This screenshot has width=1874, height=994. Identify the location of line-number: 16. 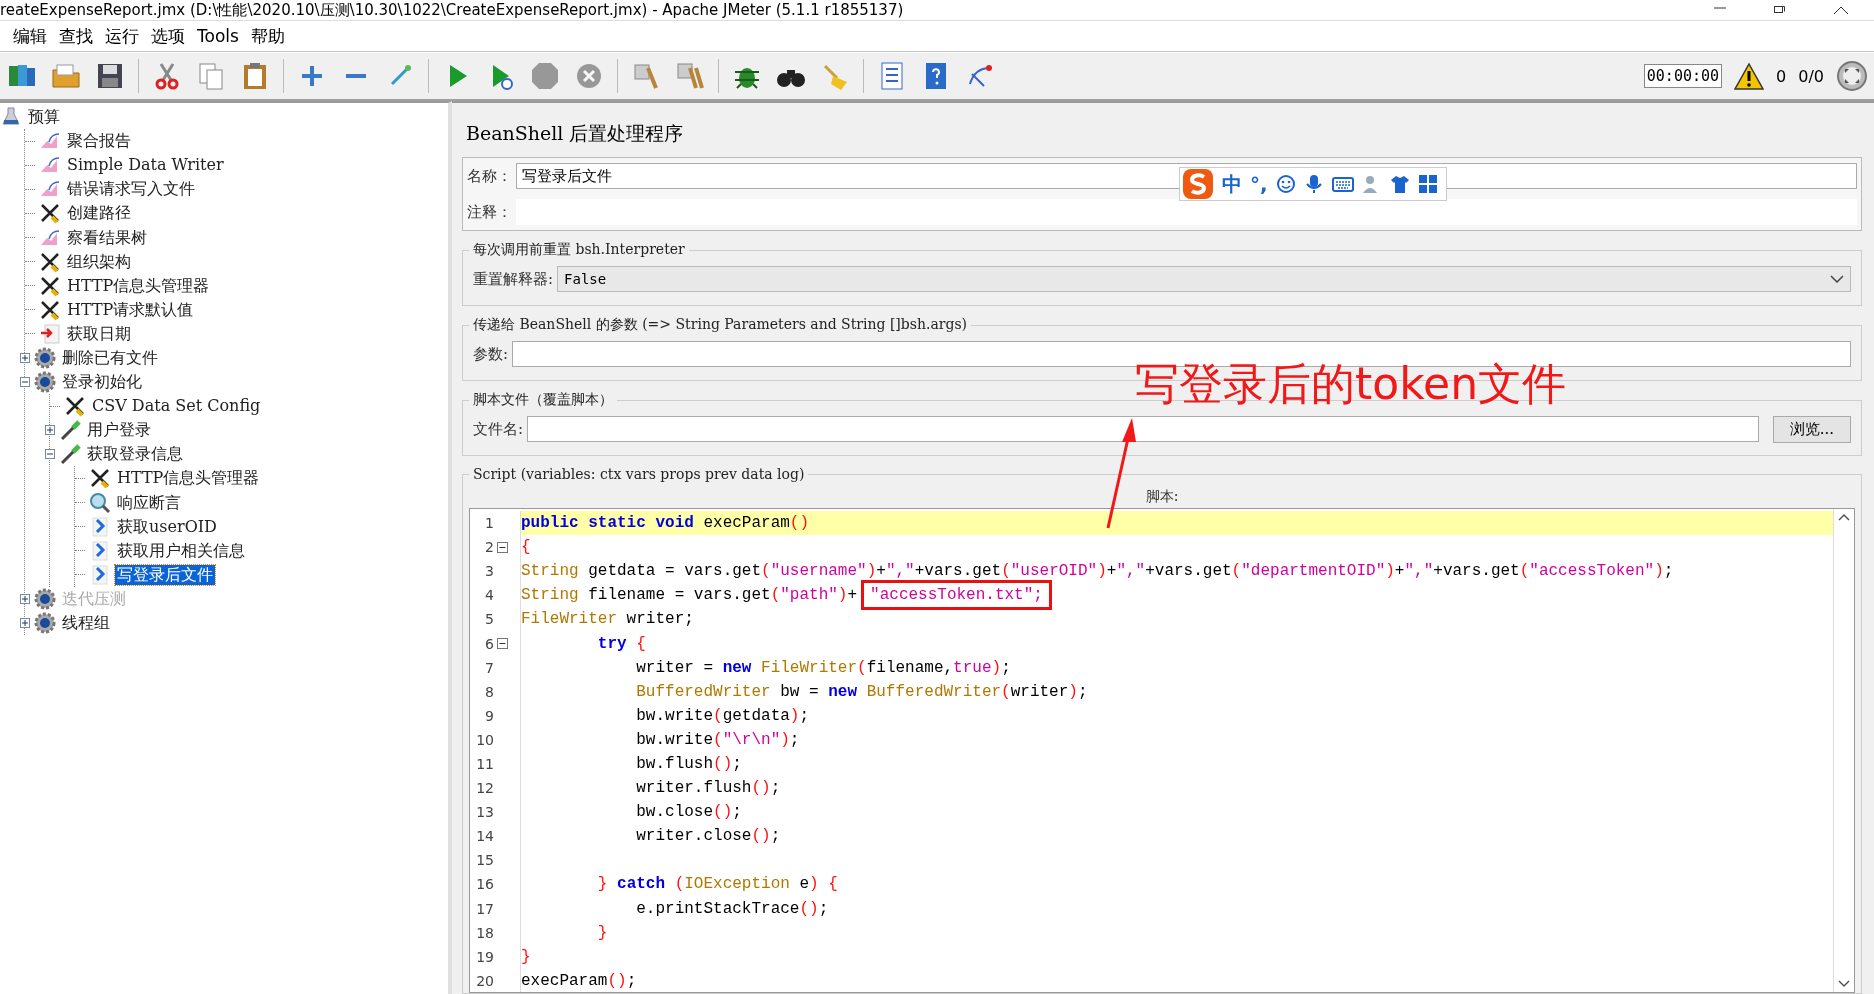
(484, 884).